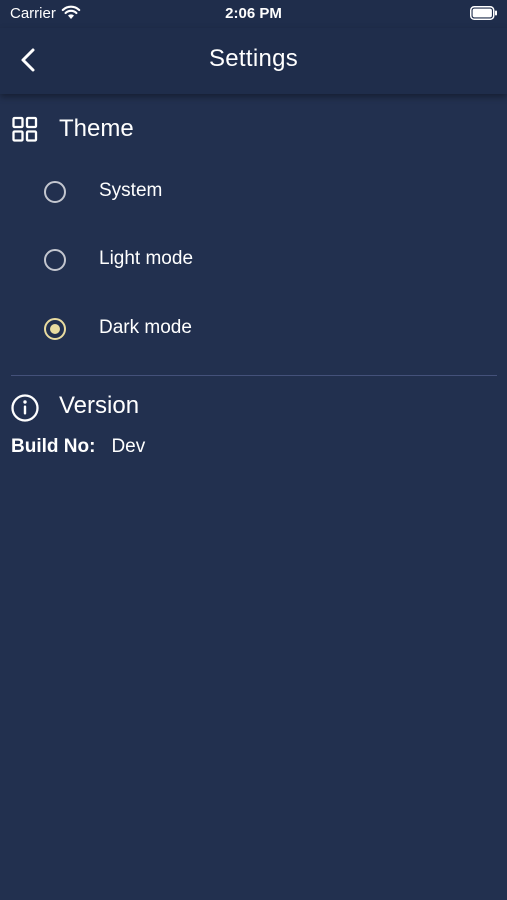 The image size is (507, 900). Describe the element at coordinates (128, 446) in the screenshot. I see `build-number-value: Dev` at that location.